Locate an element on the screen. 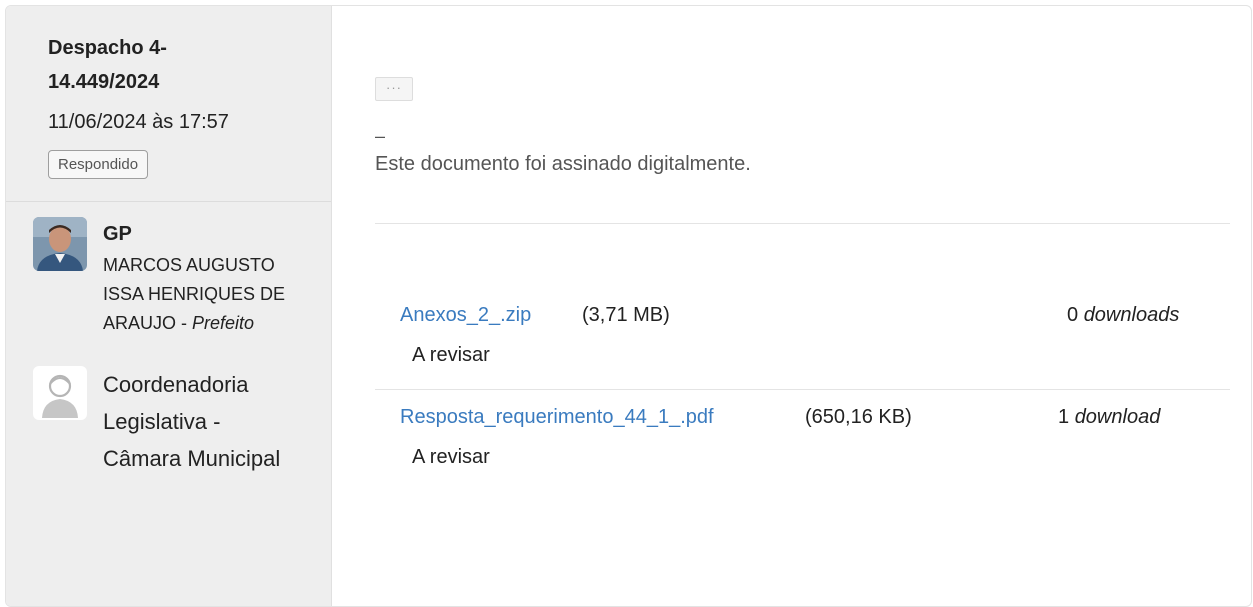 The height and width of the screenshot is (607, 1253). attachment-download-count: 1 download is located at coordinates (1109, 417).